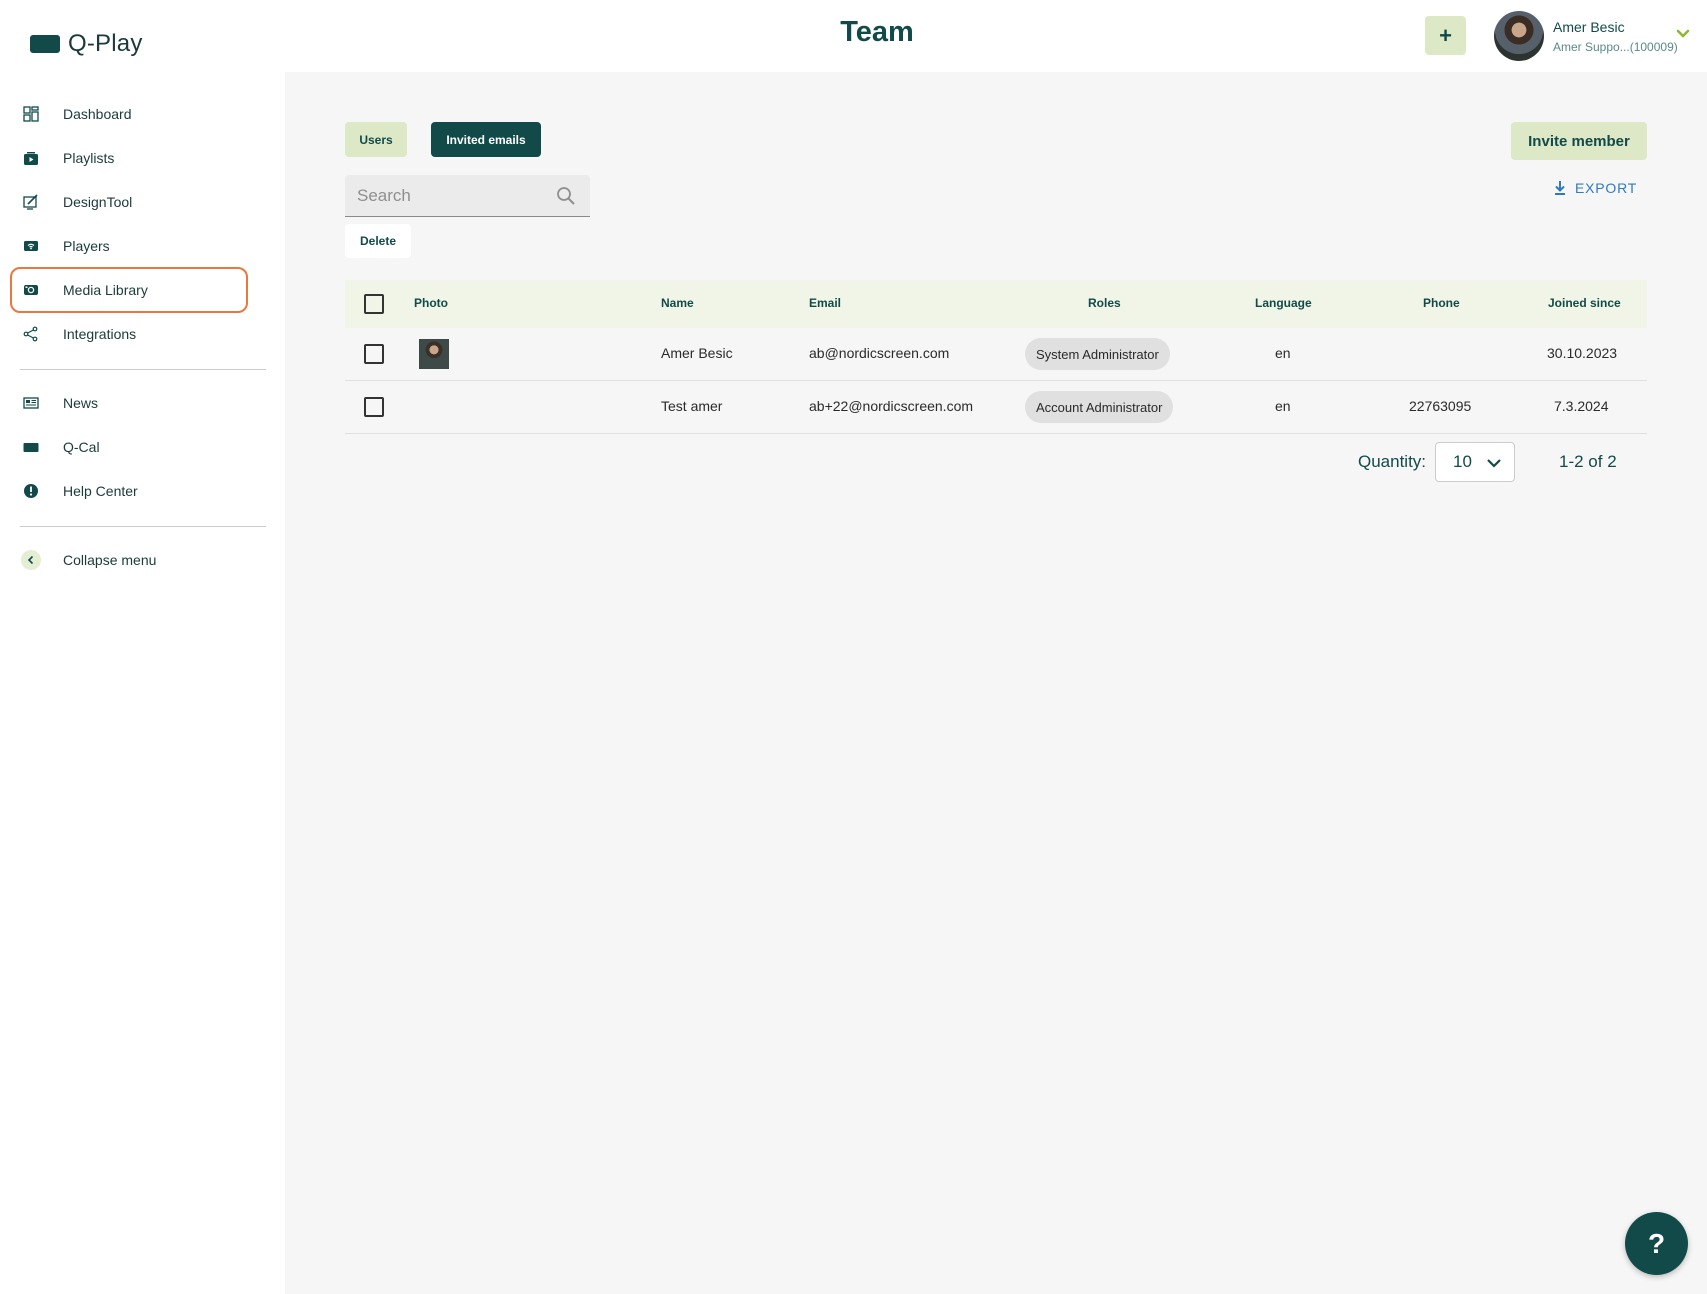 The image size is (1707, 1294). What do you see at coordinates (31, 246) in the screenshot?
I see `players-icon` at bounding box center [31, 246].